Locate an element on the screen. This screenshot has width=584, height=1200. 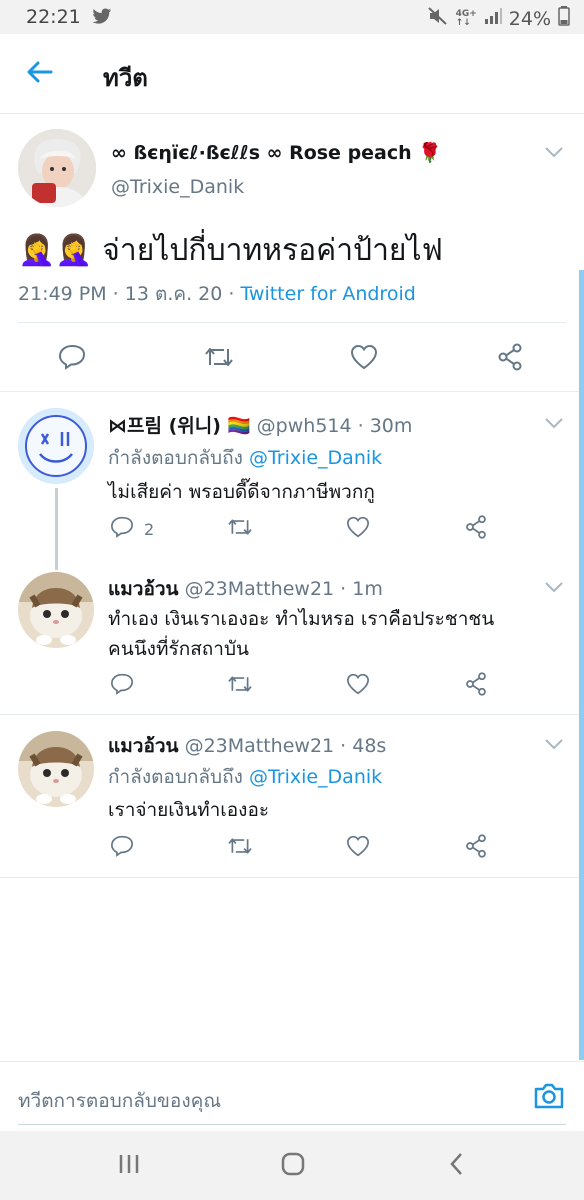
reply-button: 2 is located at coordinates (132, 529).